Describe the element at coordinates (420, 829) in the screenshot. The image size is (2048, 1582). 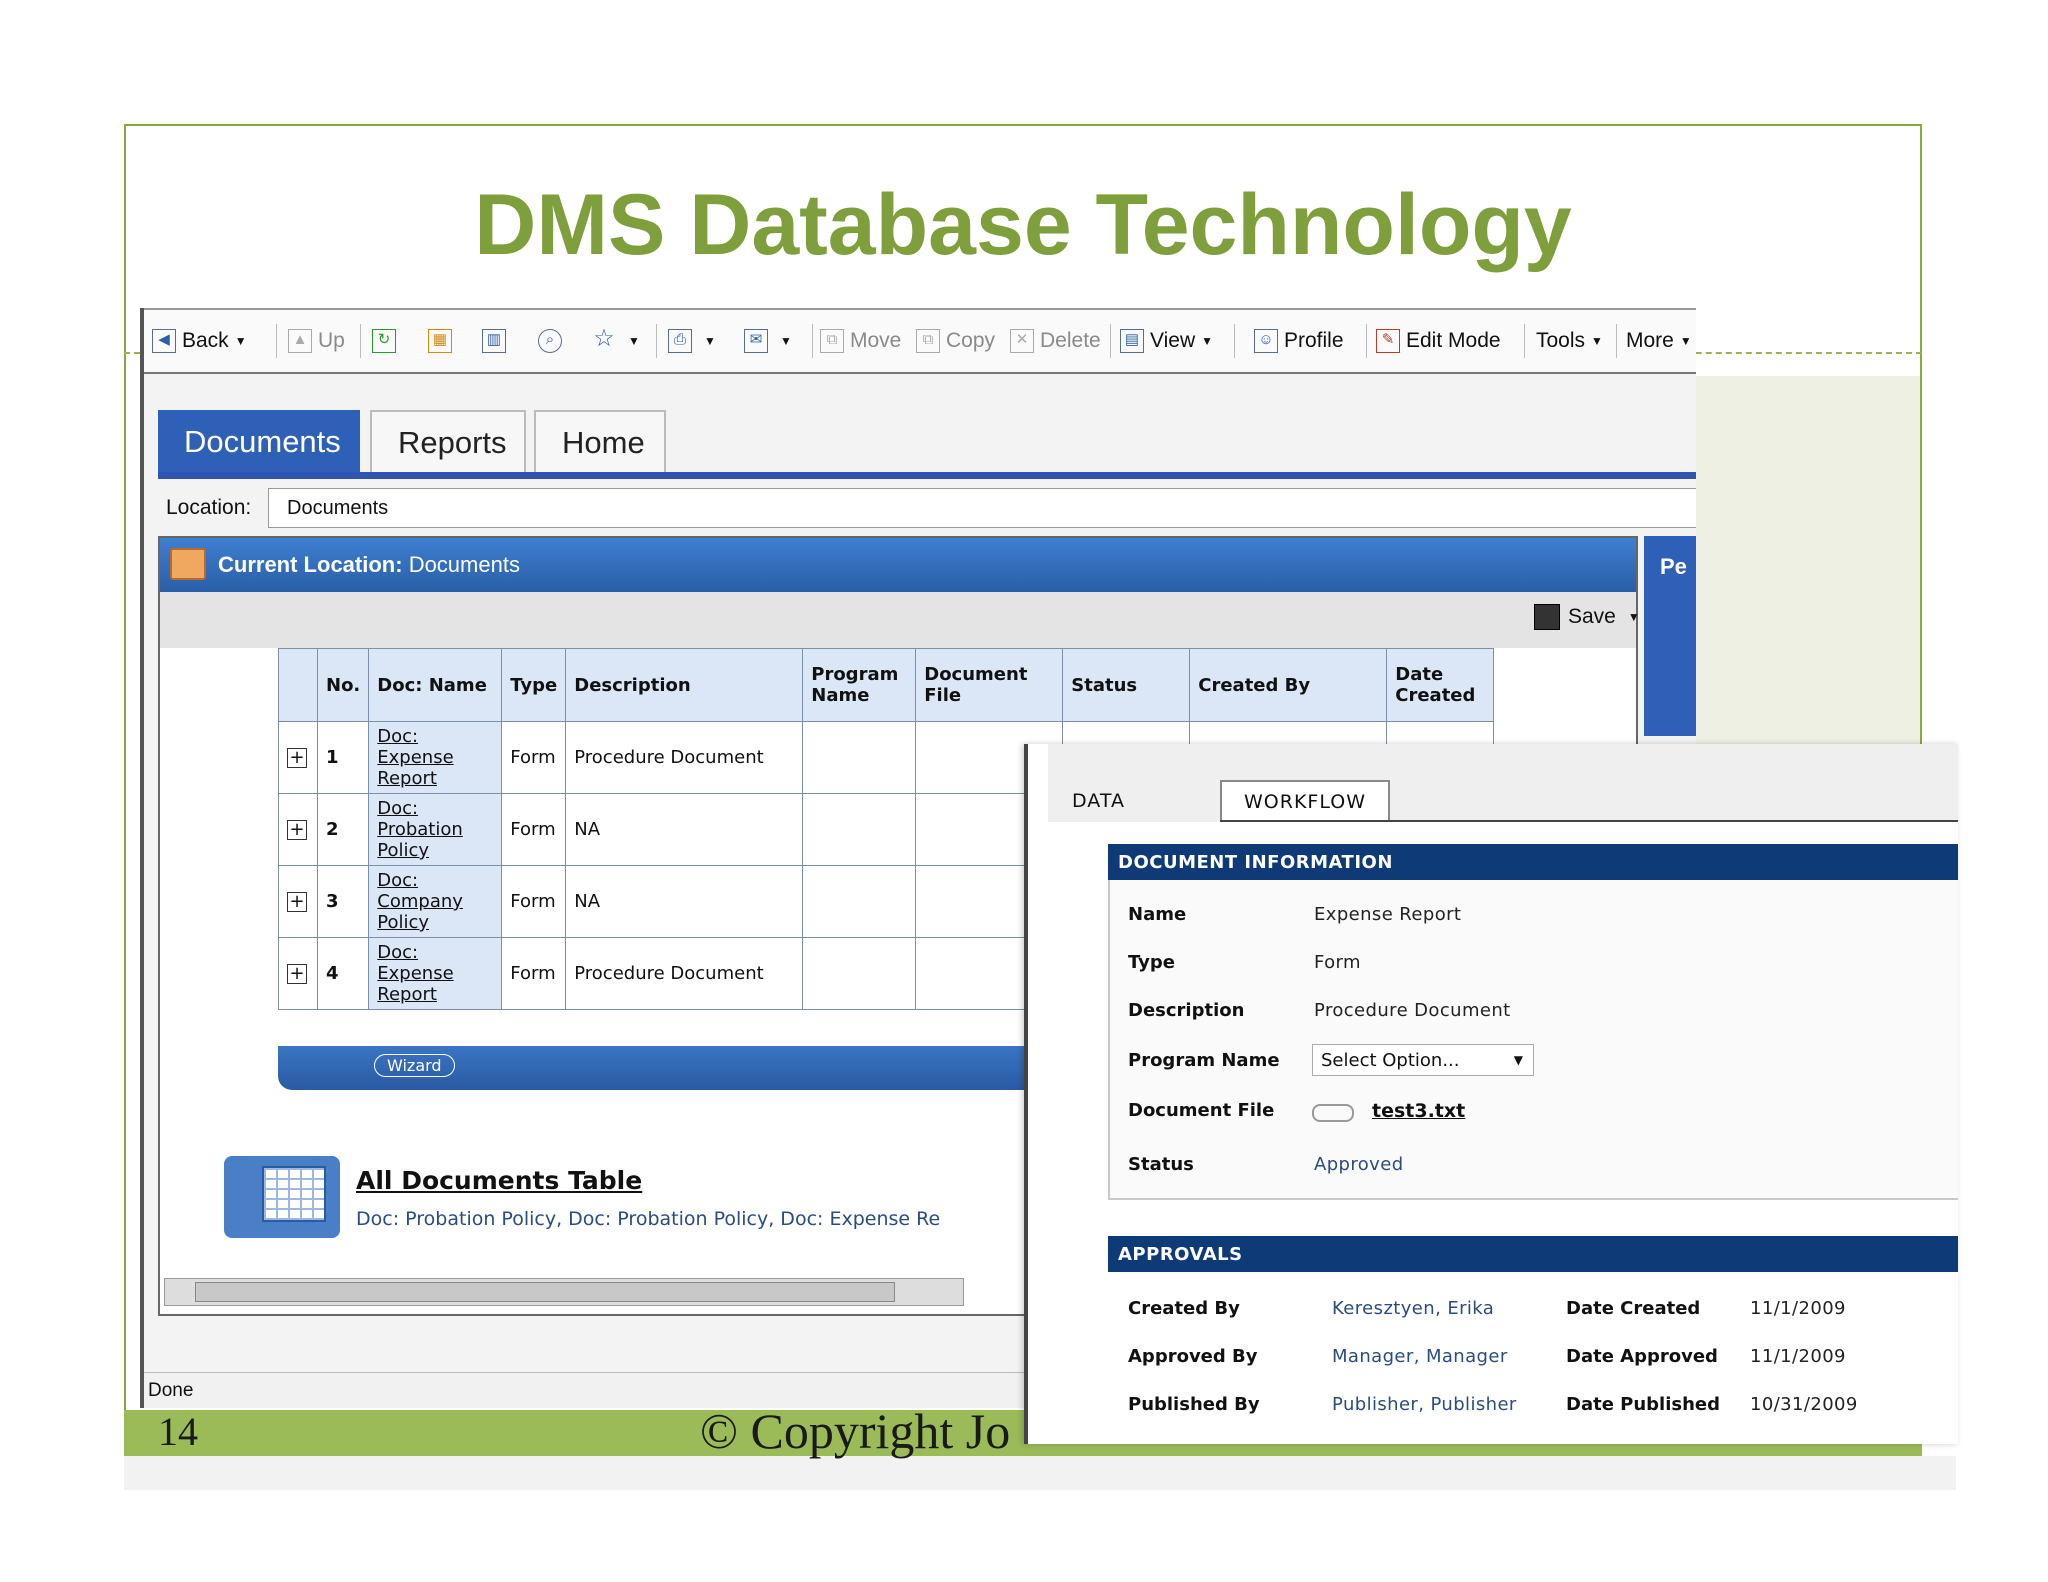
I see `doc-name-link: Doc: Probation Policy` at that location.